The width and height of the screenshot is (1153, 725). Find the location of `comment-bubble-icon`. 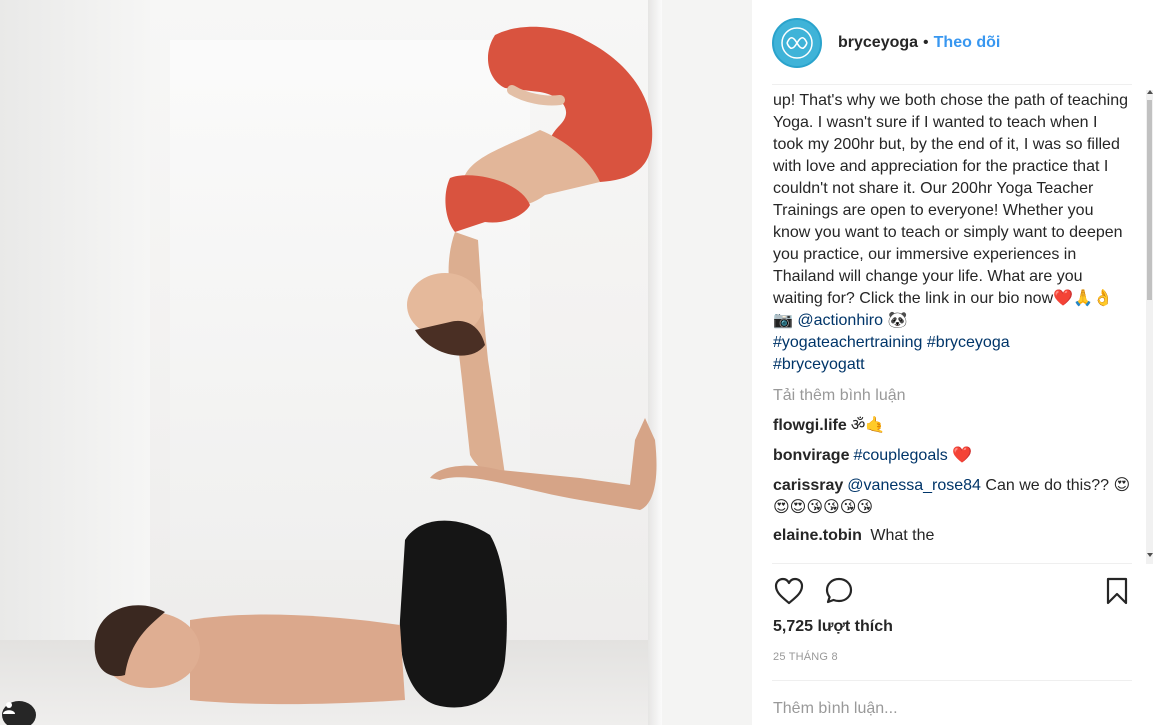

comment-bubble-icon is located at coordinates (839, 590).